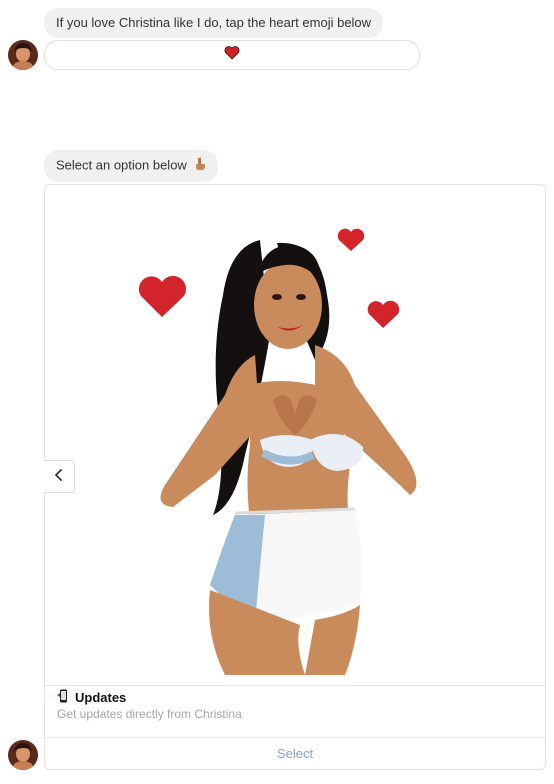 This screenshot has width=554, height=784. I want to click on card-divider, so click(295, 685).